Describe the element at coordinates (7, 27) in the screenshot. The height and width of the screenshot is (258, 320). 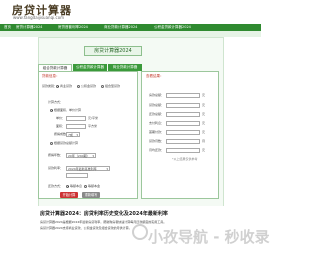
I see `nav-item-home: 首页` at that location.